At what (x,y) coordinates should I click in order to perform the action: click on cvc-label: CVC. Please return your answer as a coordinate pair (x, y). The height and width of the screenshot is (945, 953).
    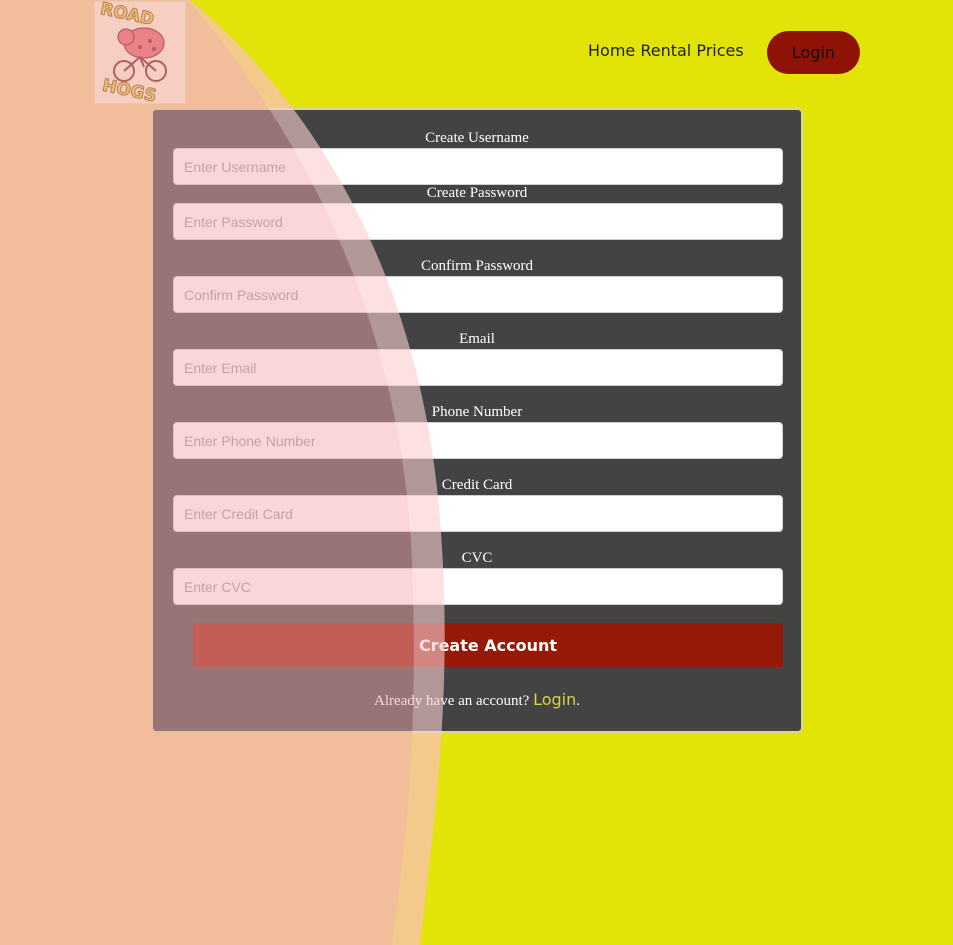
    Looking at the image, I should click on (477, 558).